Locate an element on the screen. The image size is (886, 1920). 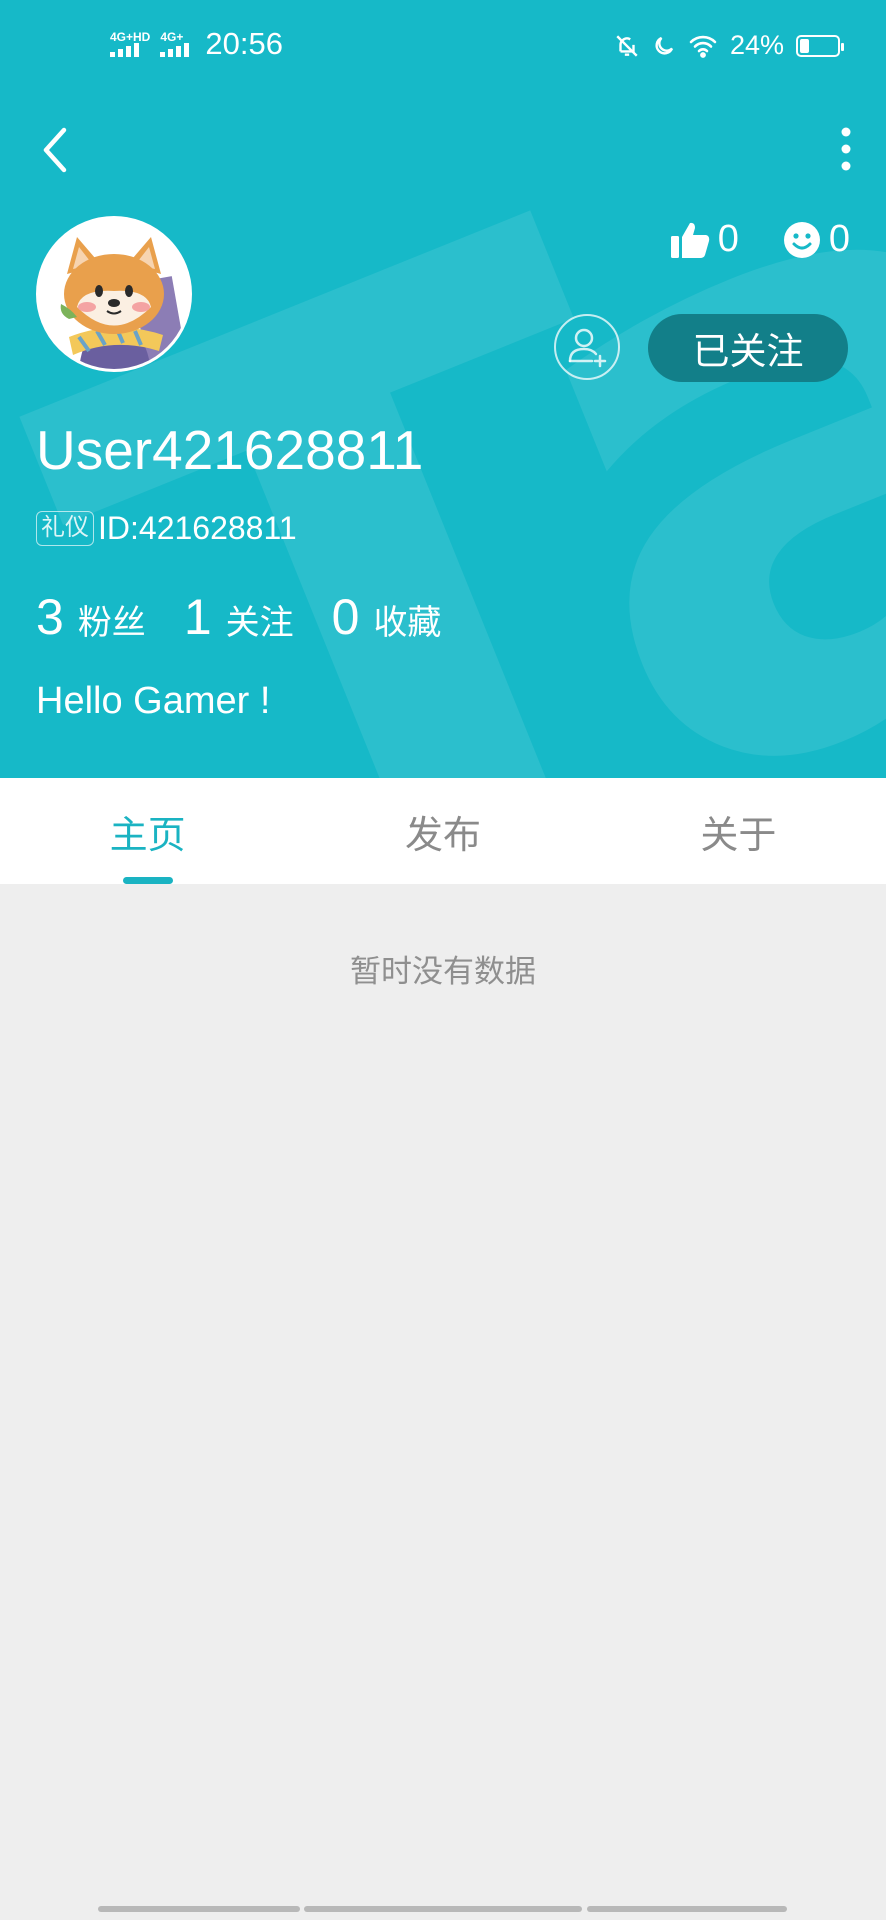
tab-home: 主页 is located at coordinates (147, 831).